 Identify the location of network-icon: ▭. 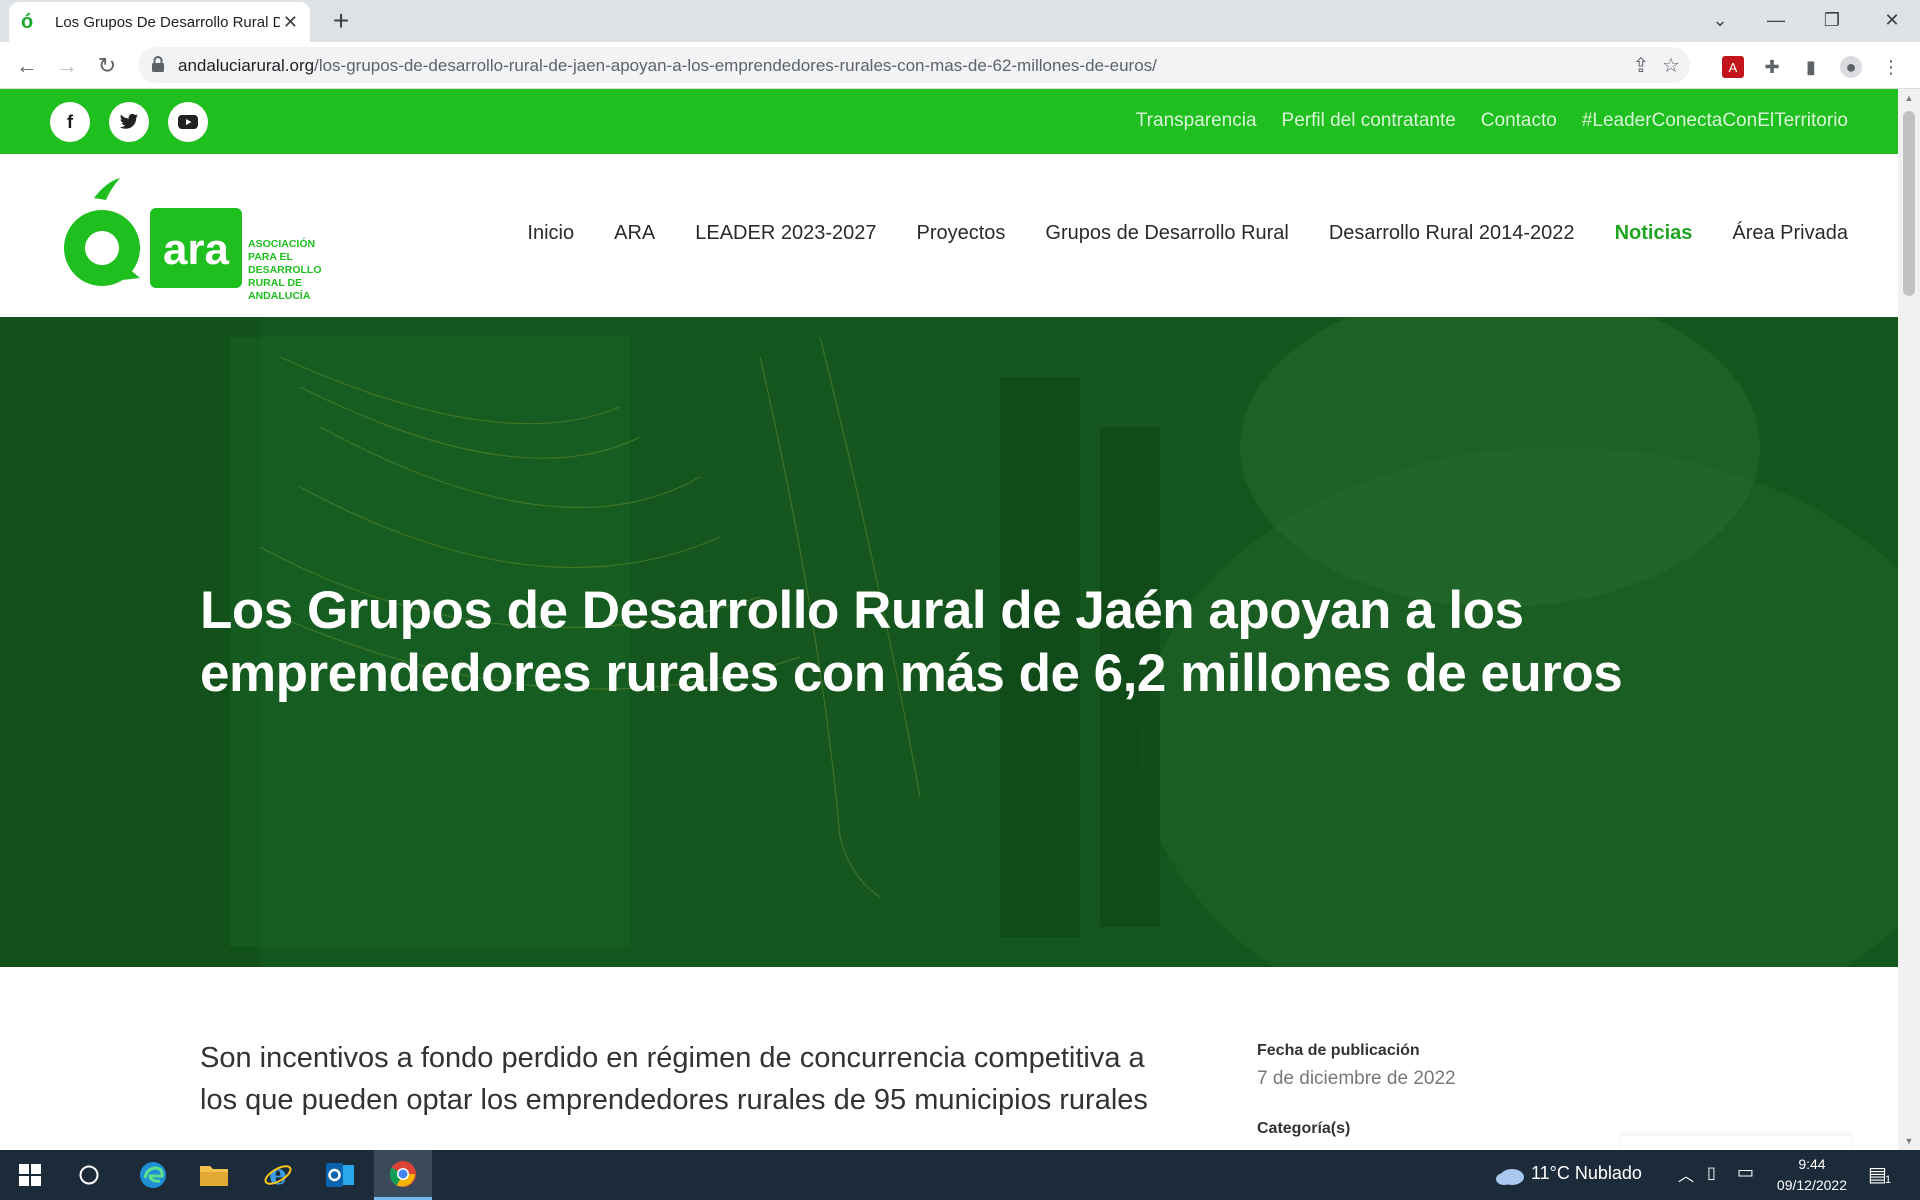
(1745, 1172).